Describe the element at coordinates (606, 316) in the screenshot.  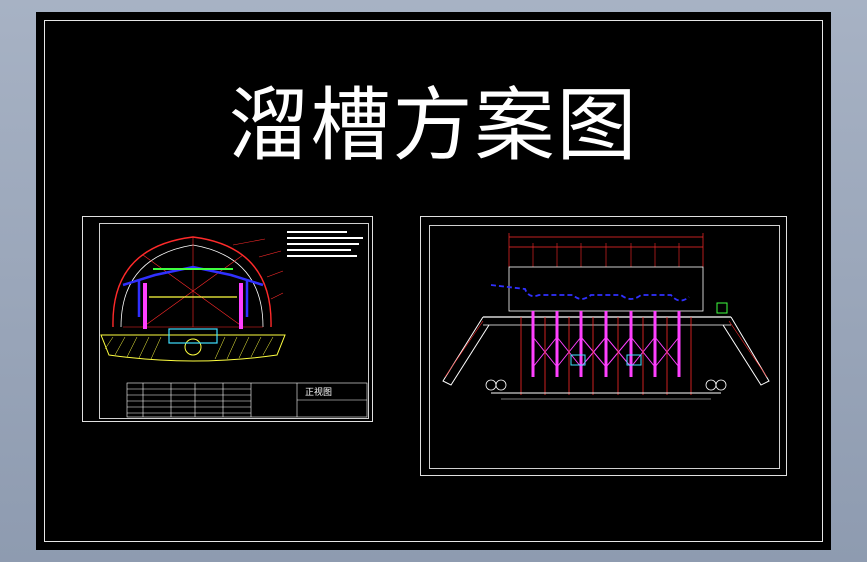
I see `chute-elevation-drawing` at that location.